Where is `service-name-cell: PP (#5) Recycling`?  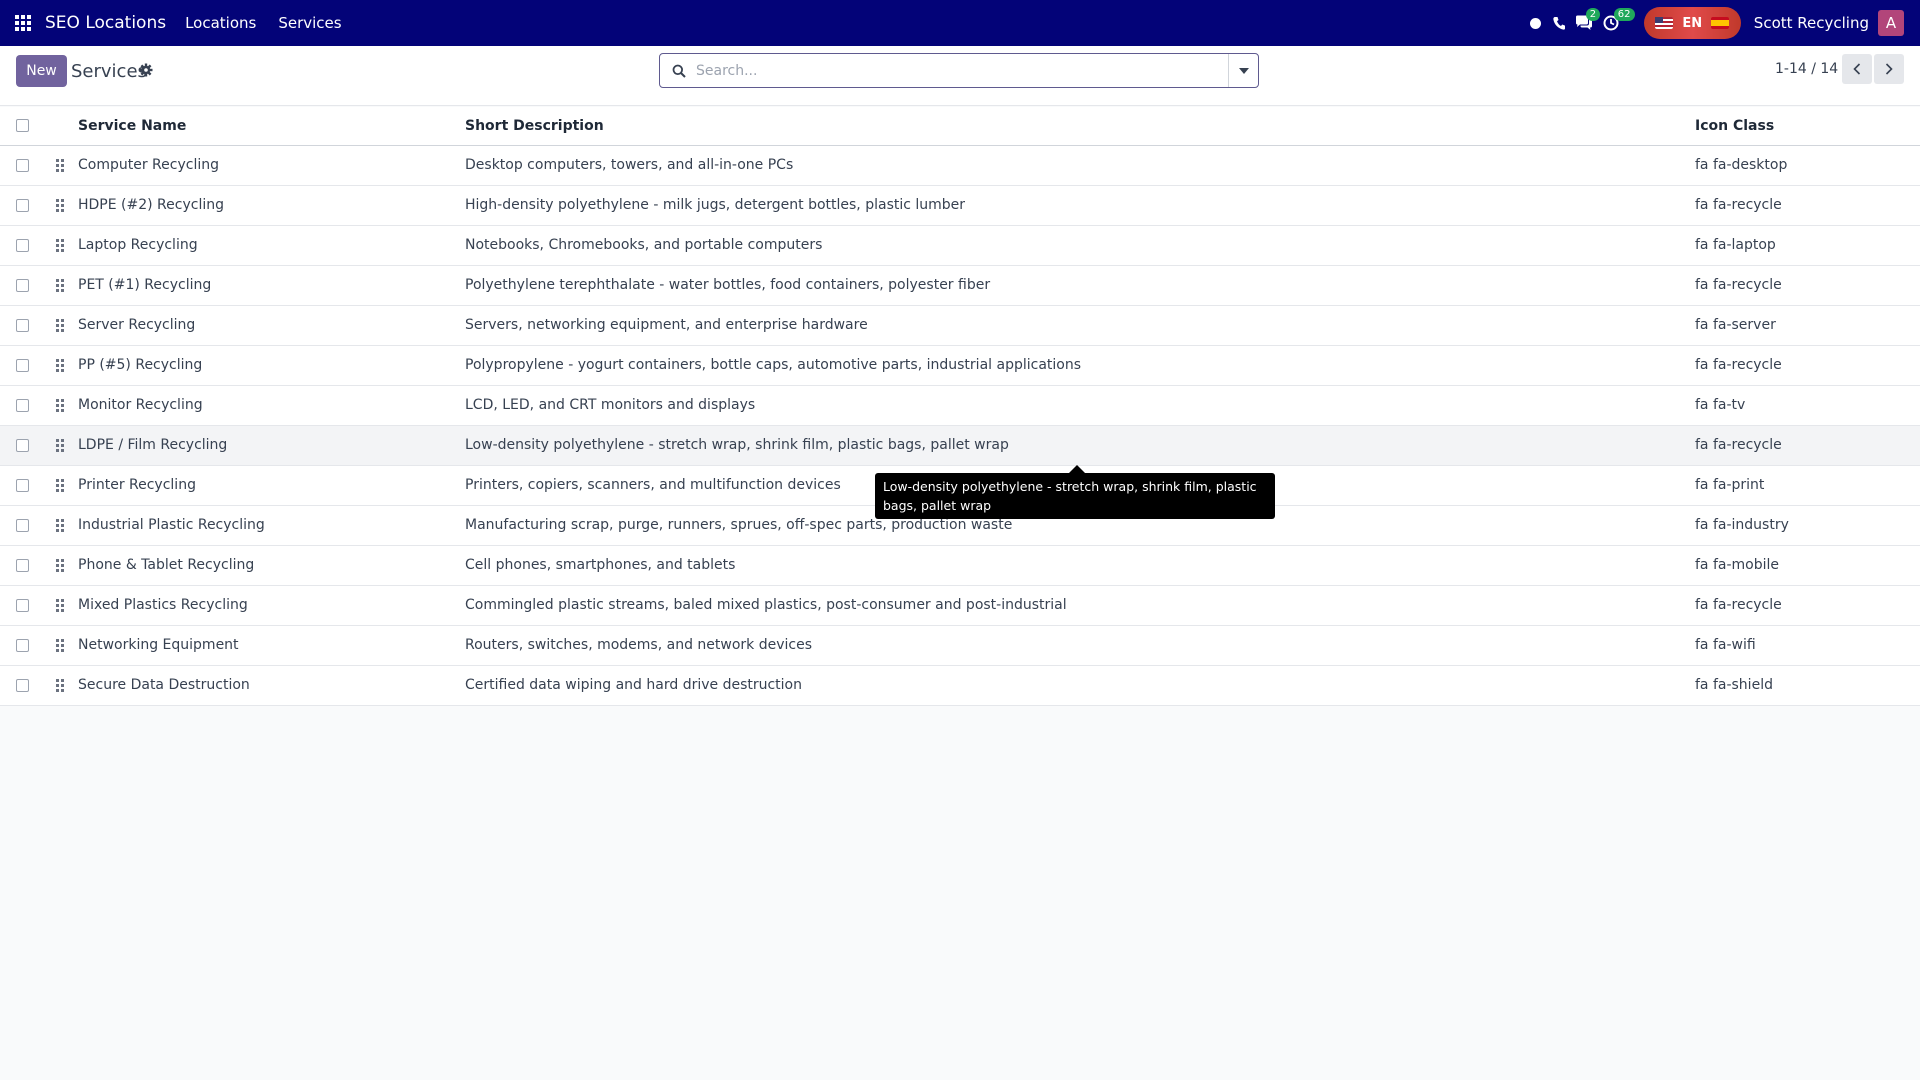
service-name-cell: PP (#5) Recycling is located at coordinates (271, 365).